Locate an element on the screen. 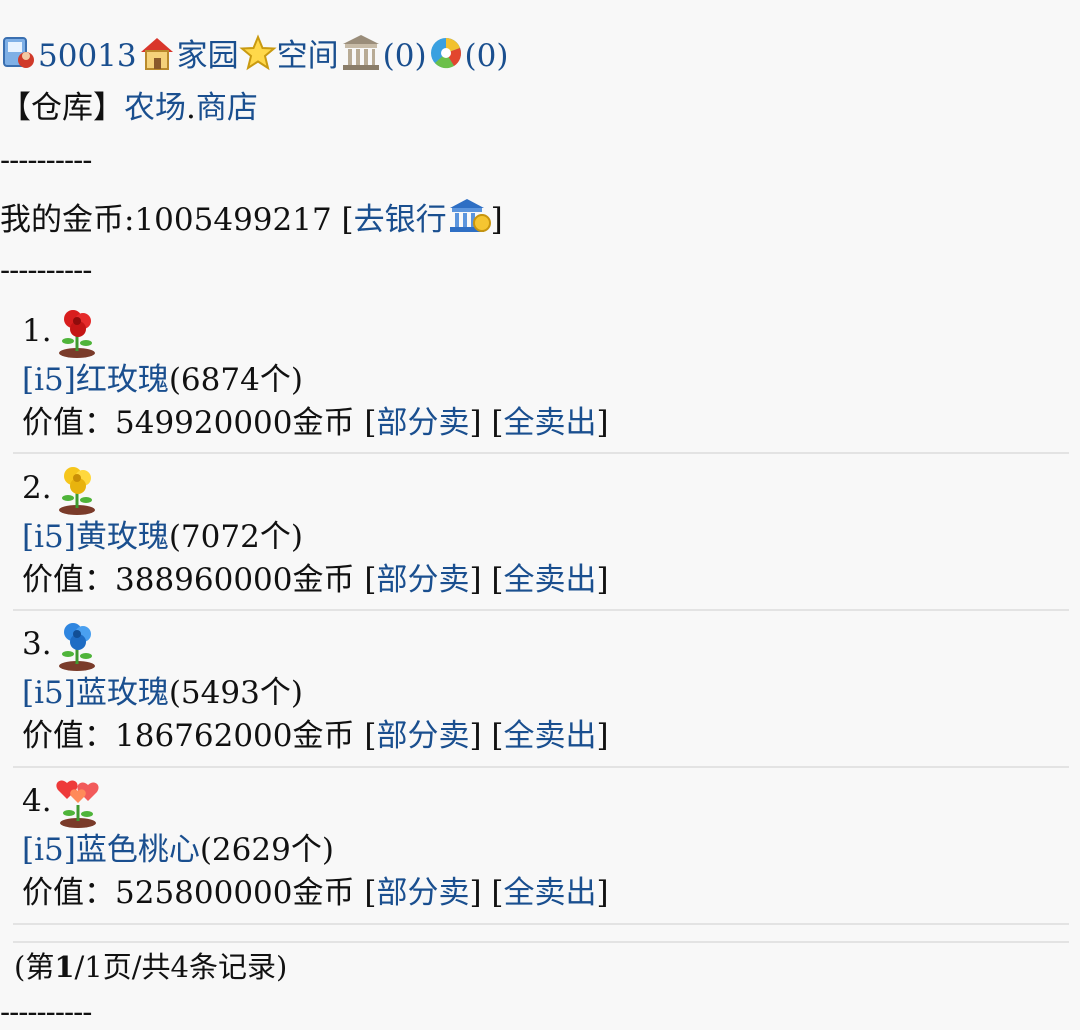  item-name-row: [i5]蓝玫瑰(5493个) is located at coordinates (162, 693).